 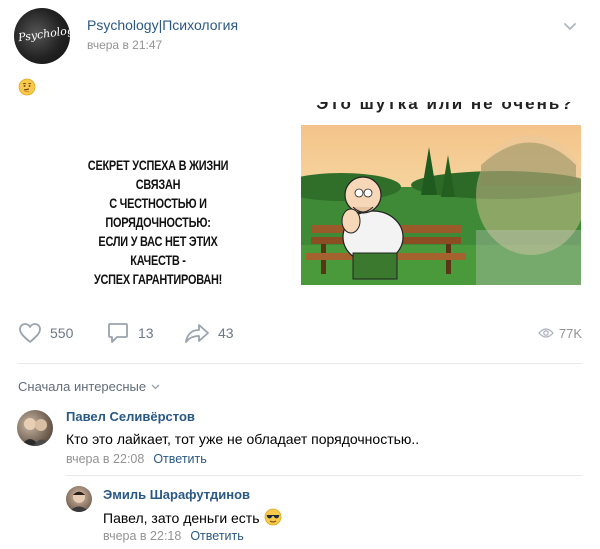 What do you see at coordinates (300, 338) in the screenshot?
I see `post-actions-bar: 550 13 43 77K` at bounding box center [300, 338].